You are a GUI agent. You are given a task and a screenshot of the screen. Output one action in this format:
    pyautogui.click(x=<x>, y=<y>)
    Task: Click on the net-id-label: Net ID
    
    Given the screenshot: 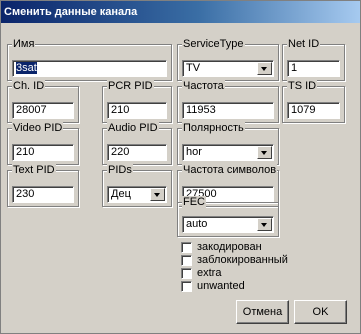 What is the action you would take?
    pyautogui.click(x=304, y=44)
    